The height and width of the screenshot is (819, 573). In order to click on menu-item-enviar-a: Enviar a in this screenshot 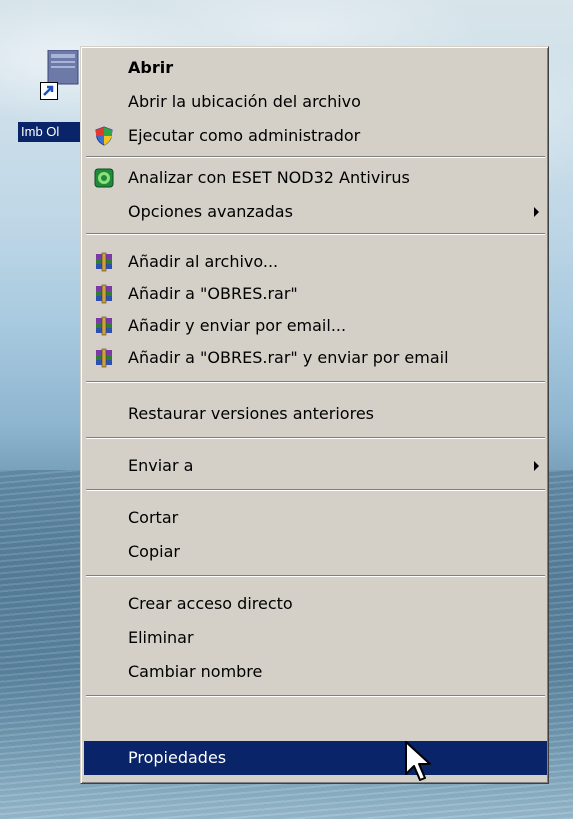, I will do `click(315, 466)`.